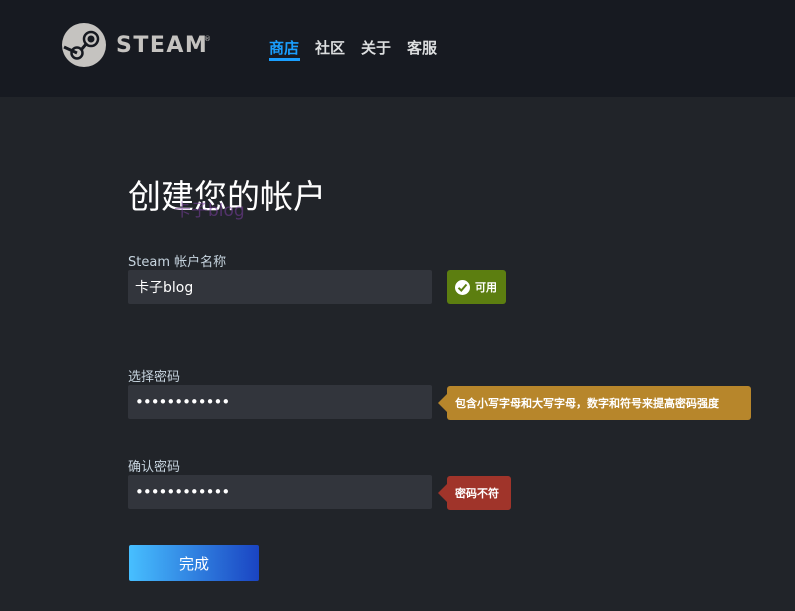 The width and height of the screenshot is (795, 611). Describe the element at coordinates (376, 47) in the screenshot. I see `nav-about: 关于` at that location.